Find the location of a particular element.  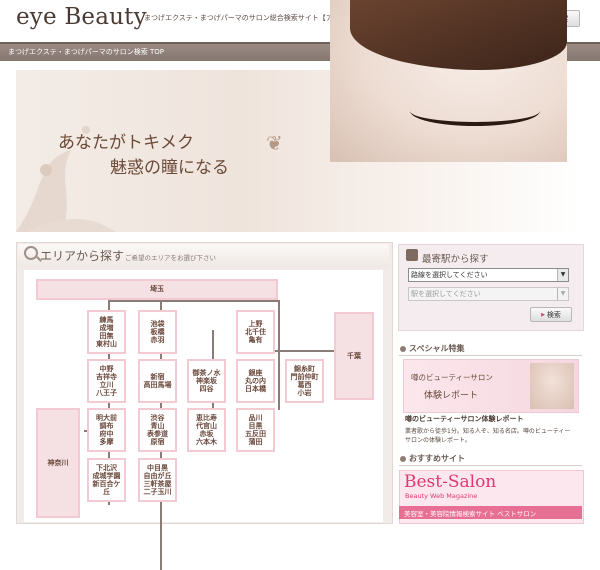

special-description-2: サロンの体験レポート。 is located at coordinates (438, 440).